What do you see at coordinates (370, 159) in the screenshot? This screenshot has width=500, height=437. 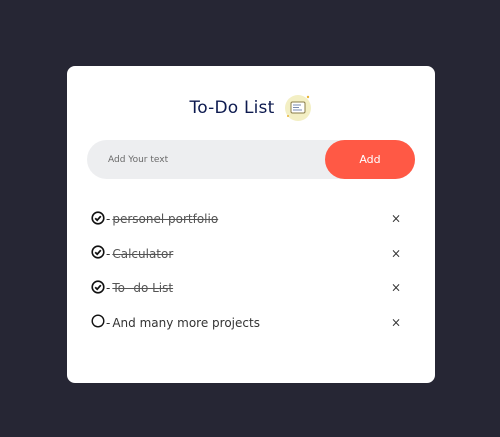 I see `add-button: Add` at bounding box center [370, 159].